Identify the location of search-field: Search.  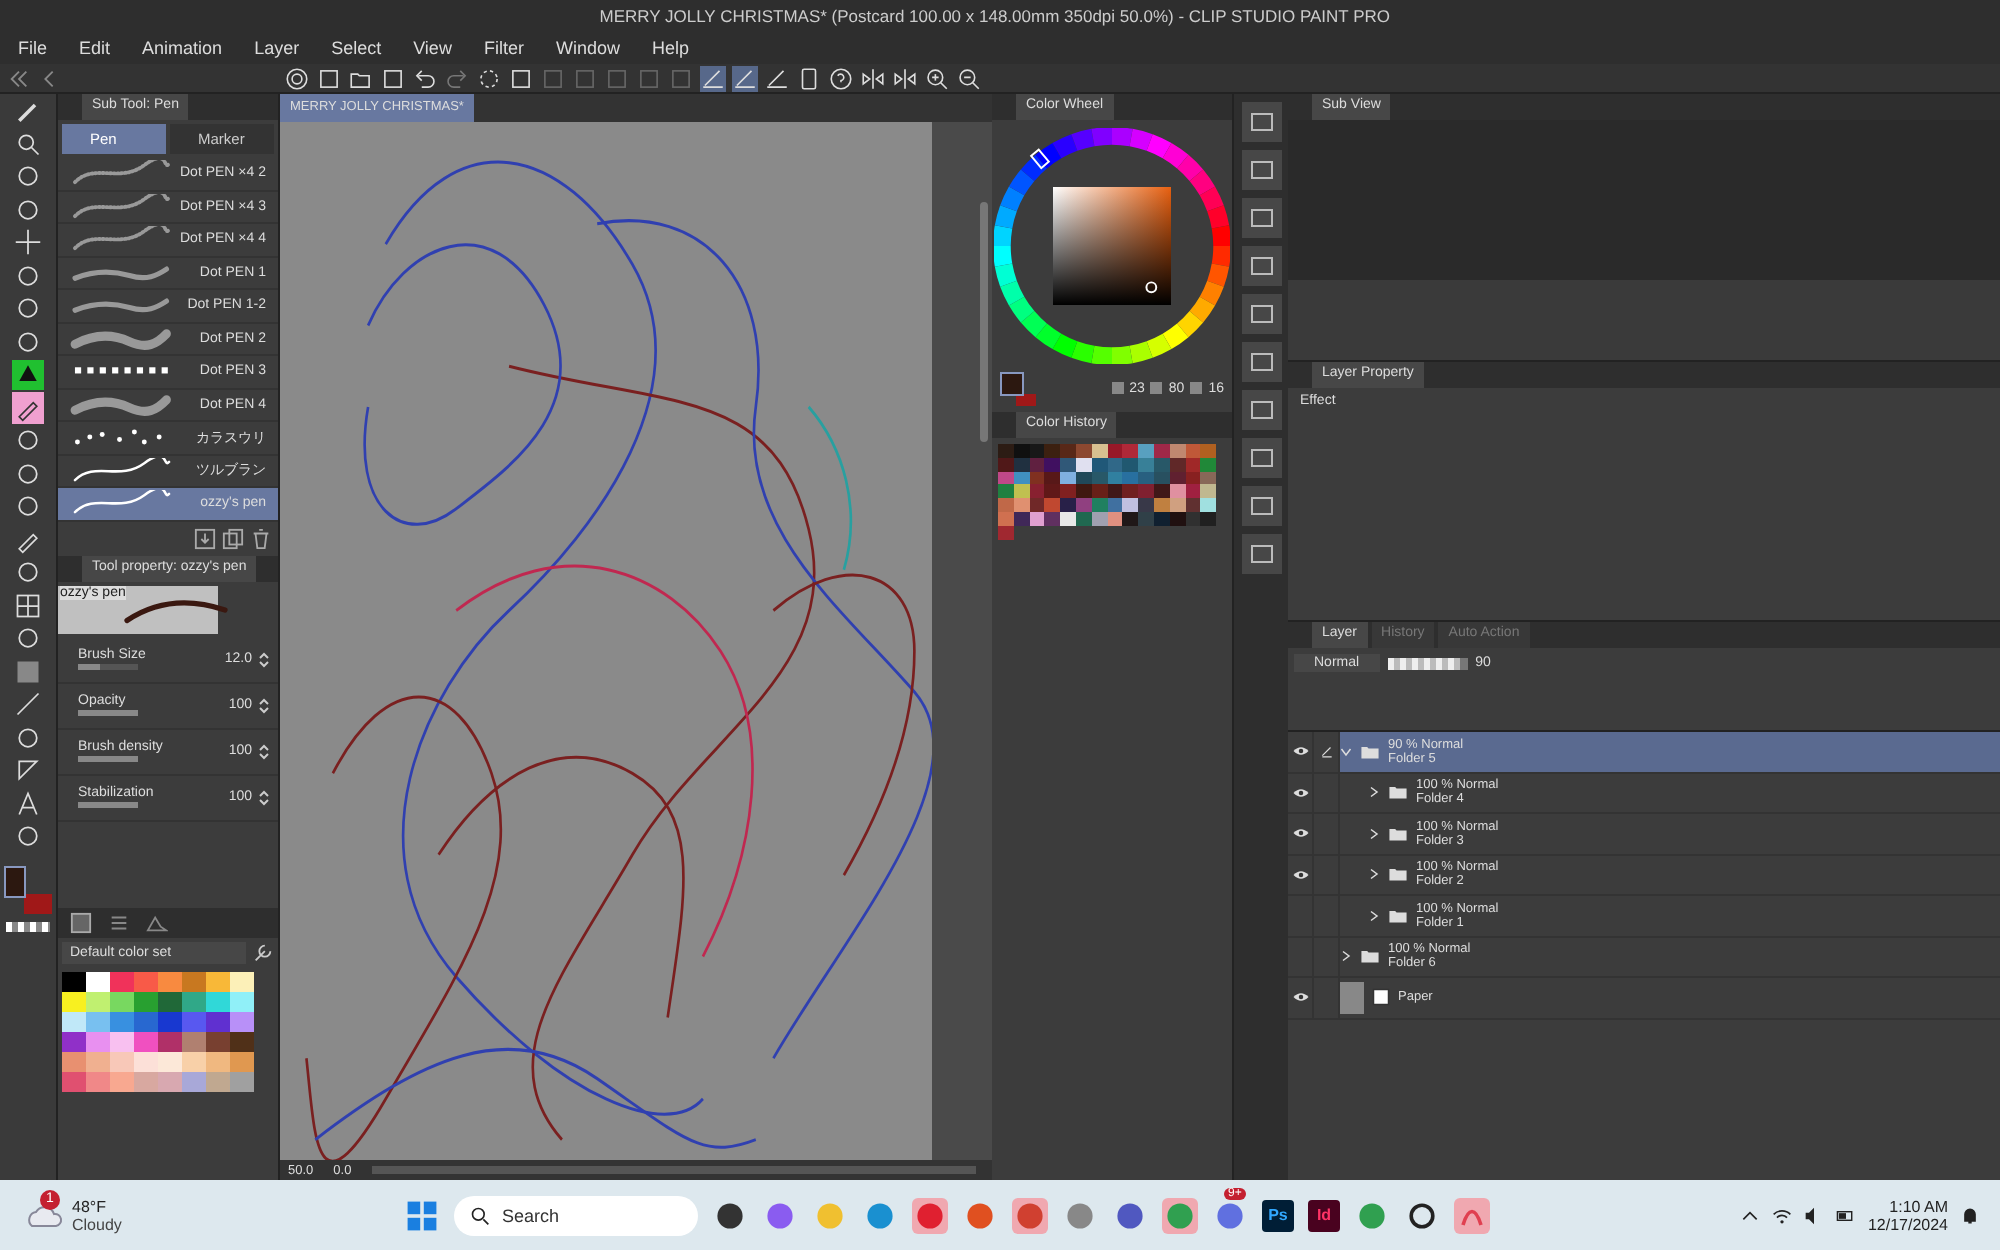
(576, 1215).